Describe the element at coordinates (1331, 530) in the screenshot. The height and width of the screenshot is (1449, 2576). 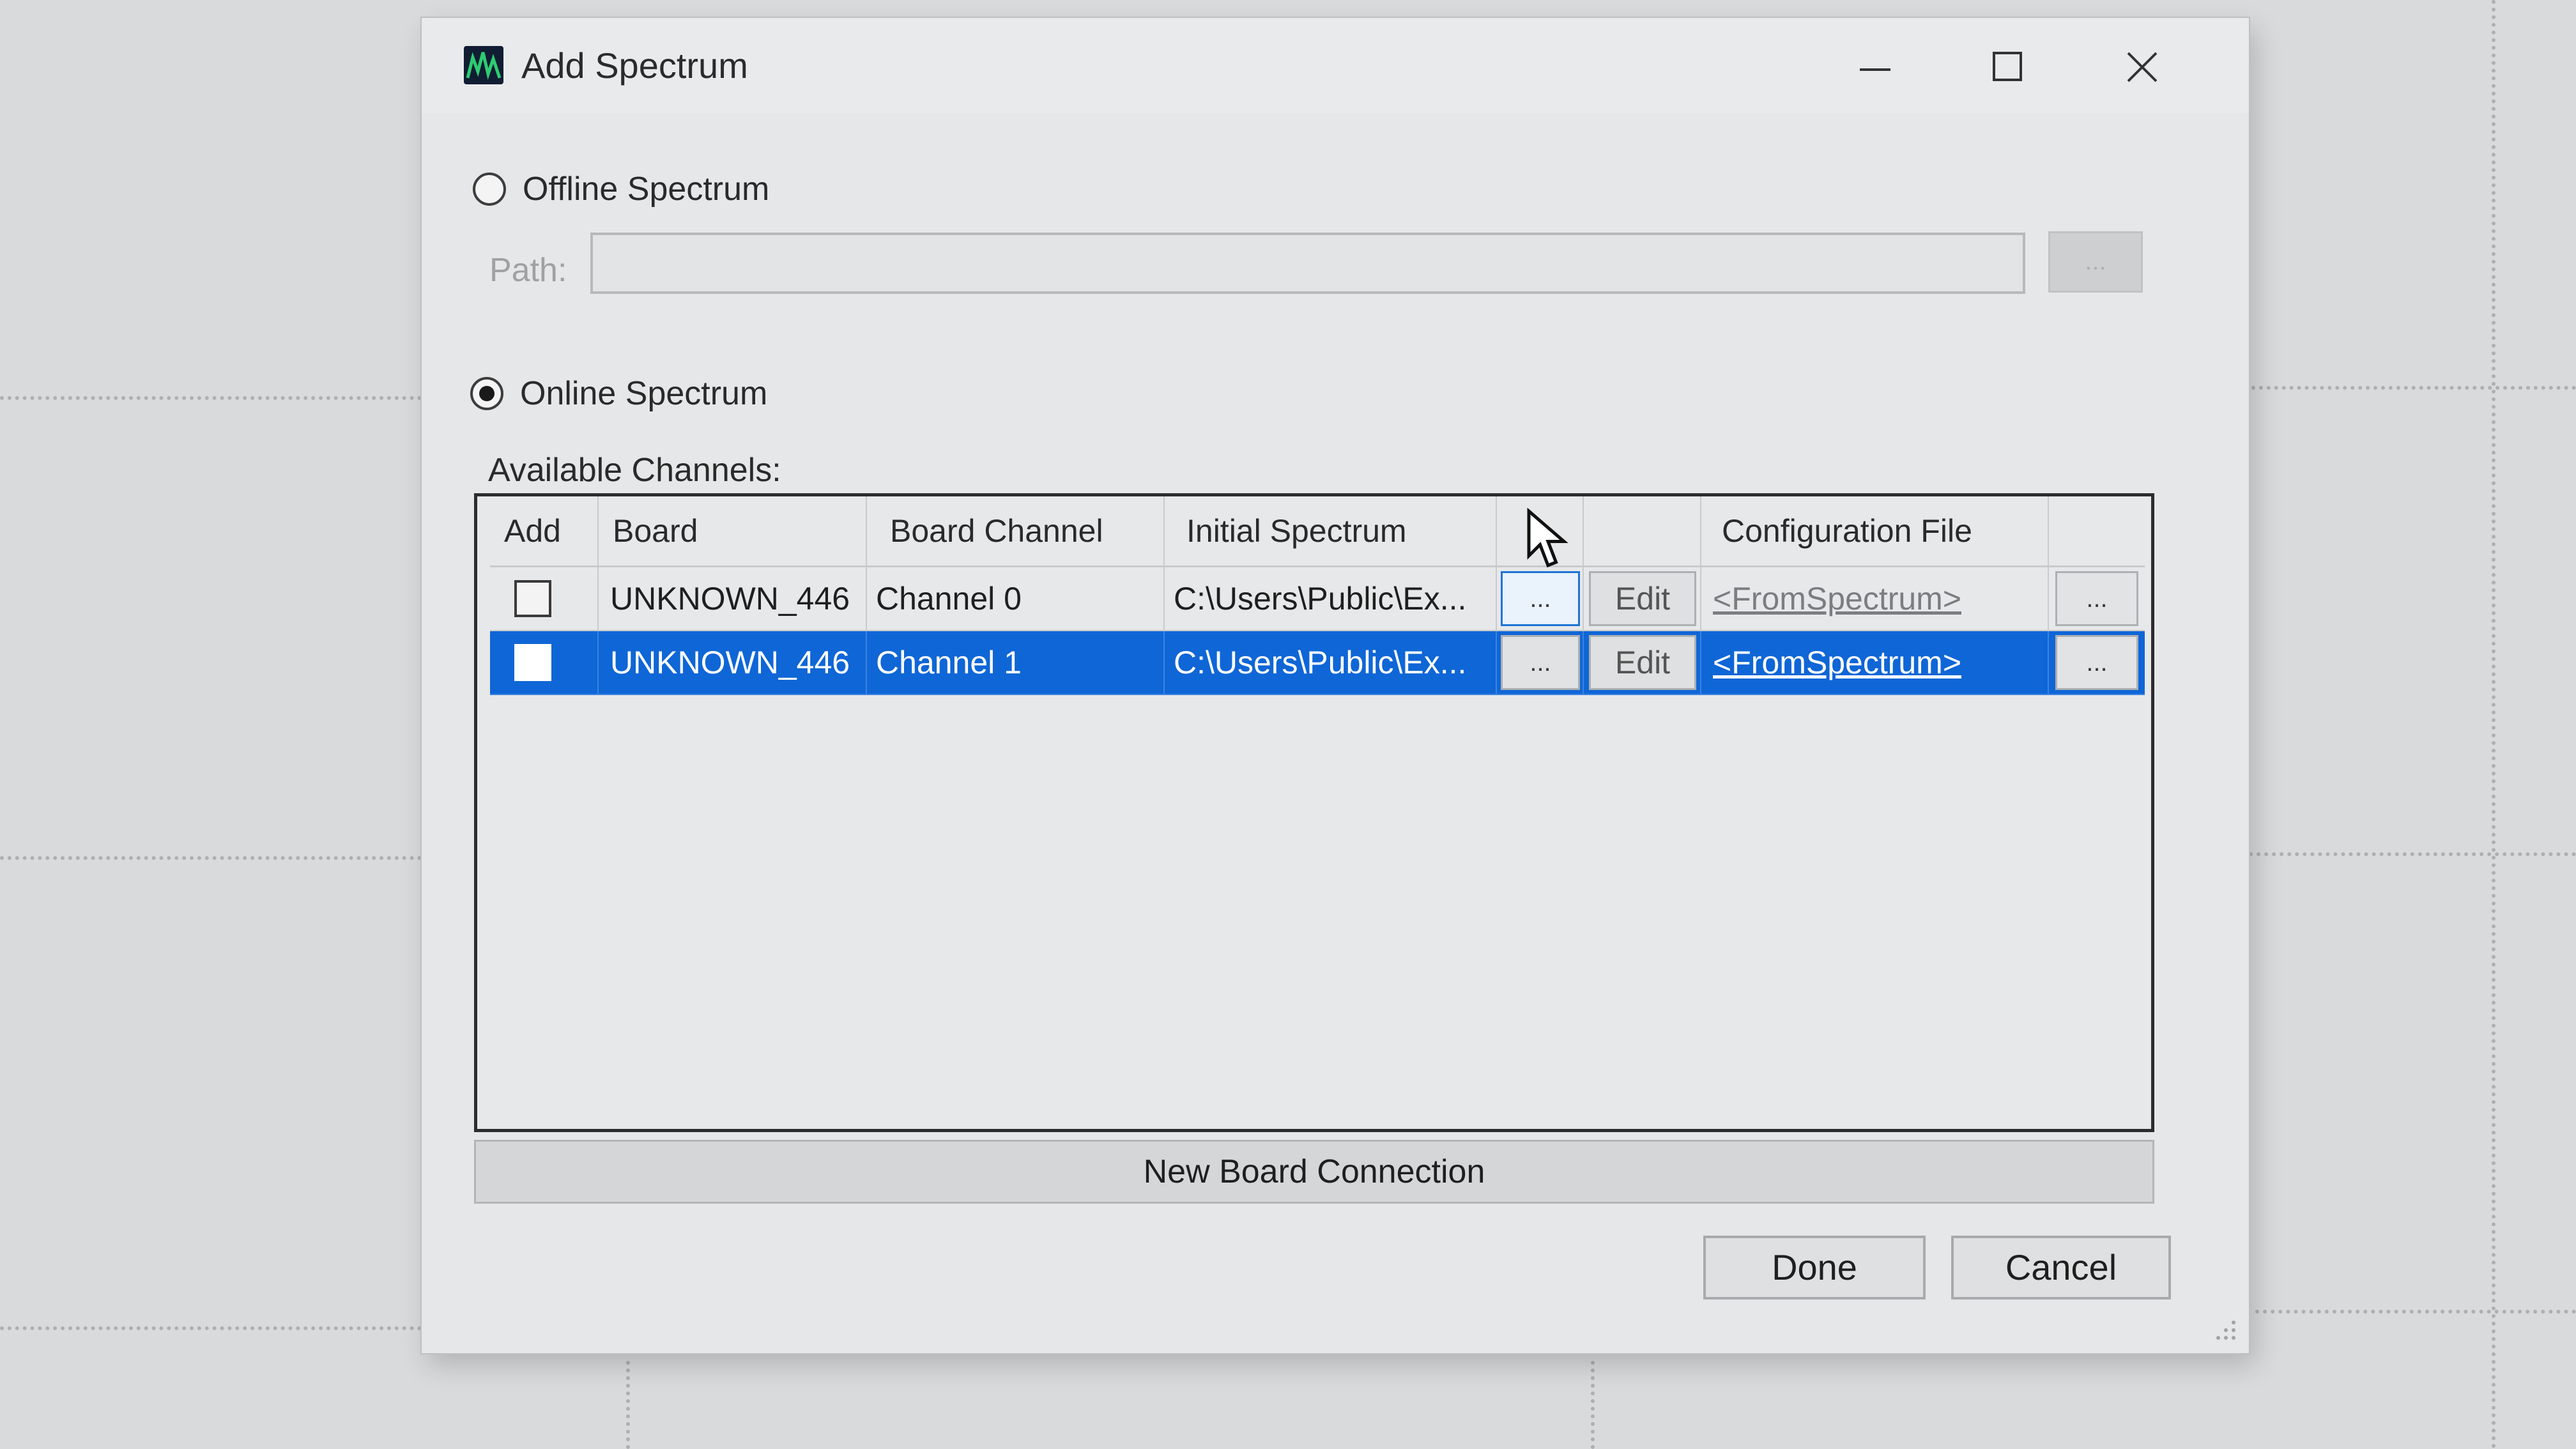
I see `column-header-initial-spectrum: Initial Spectrum` at that location.